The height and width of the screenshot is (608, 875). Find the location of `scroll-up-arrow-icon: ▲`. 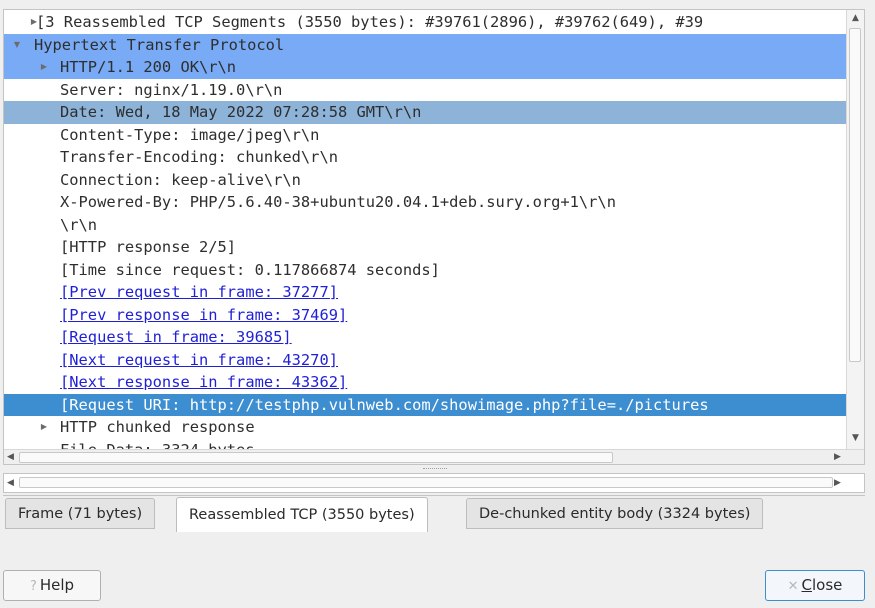

scroll-up-arrow-icon: ▲ is located at coordinates (855, 18).